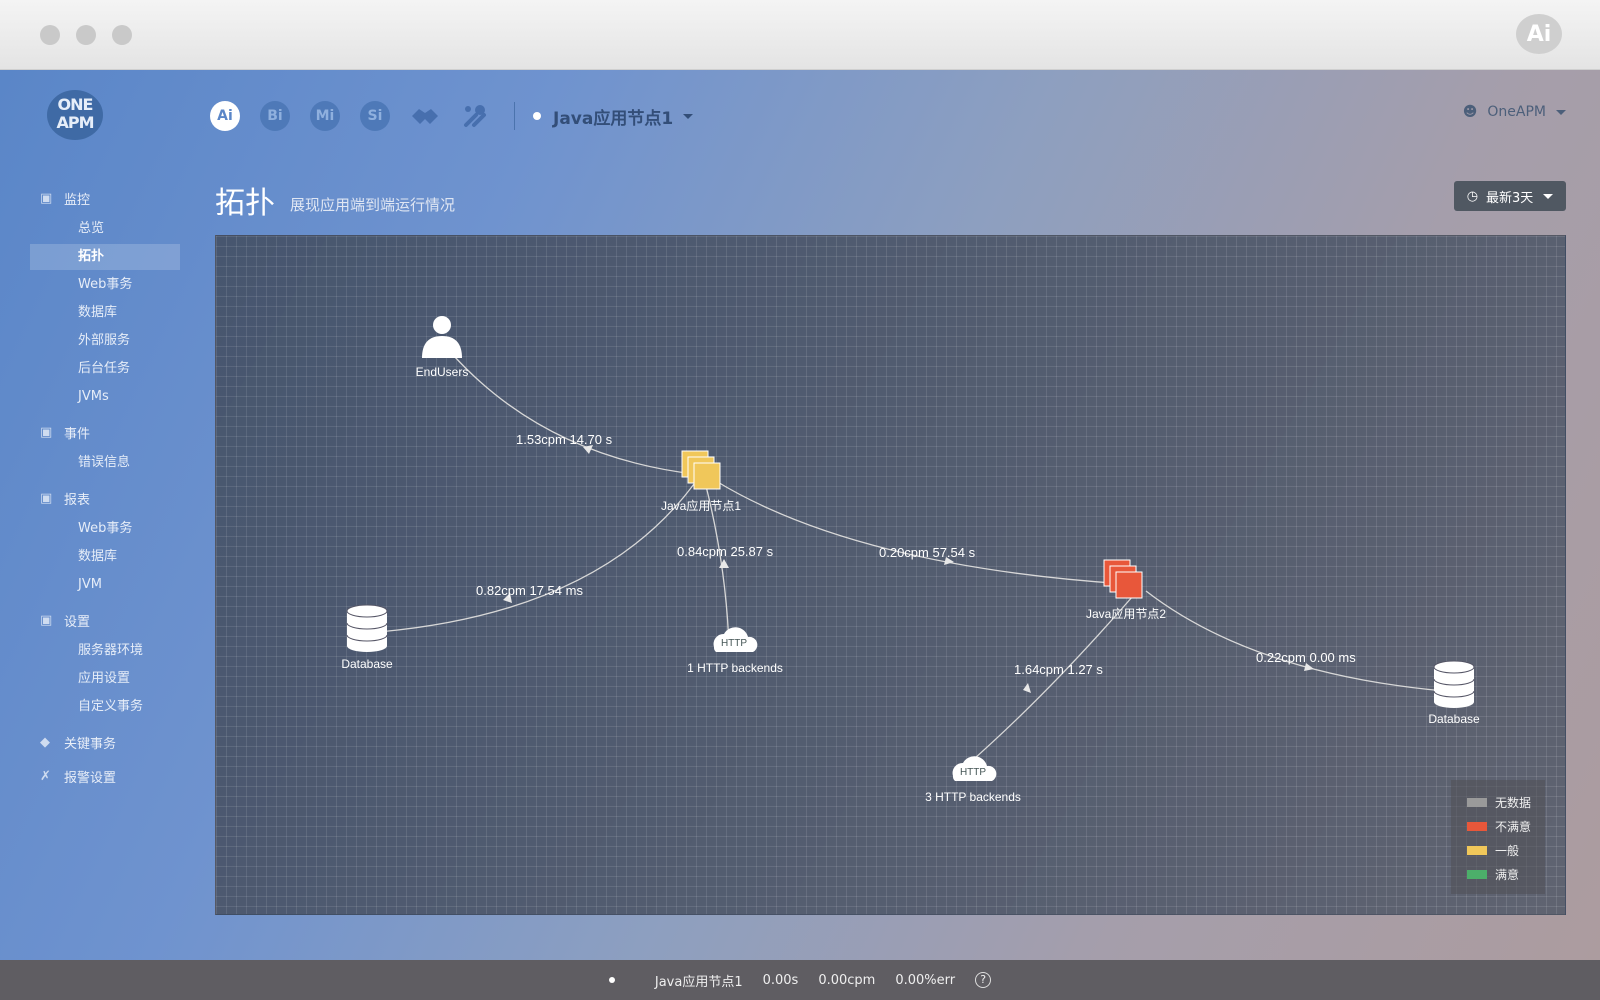 The image size is (1600, 1000). I want to click on status-app-name: Java应用节点1, so click(699, 980).